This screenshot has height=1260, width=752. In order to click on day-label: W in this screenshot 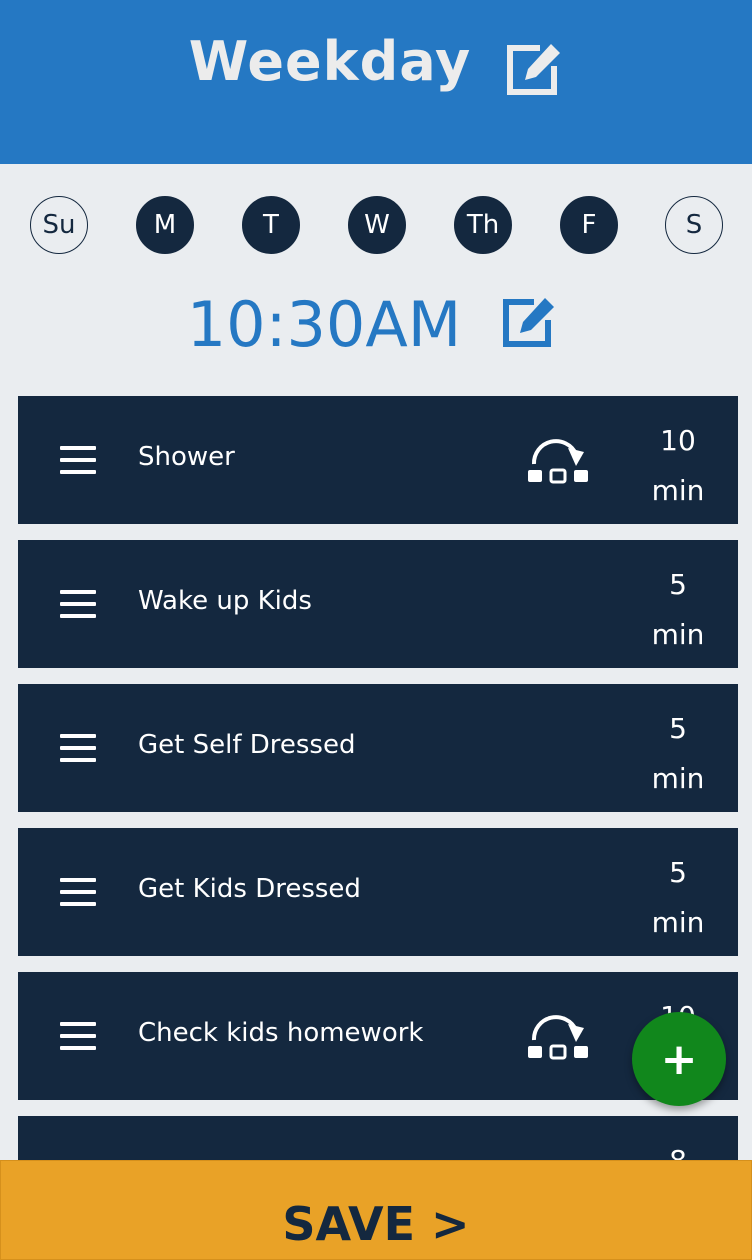, I will do `click(377, 225)`.